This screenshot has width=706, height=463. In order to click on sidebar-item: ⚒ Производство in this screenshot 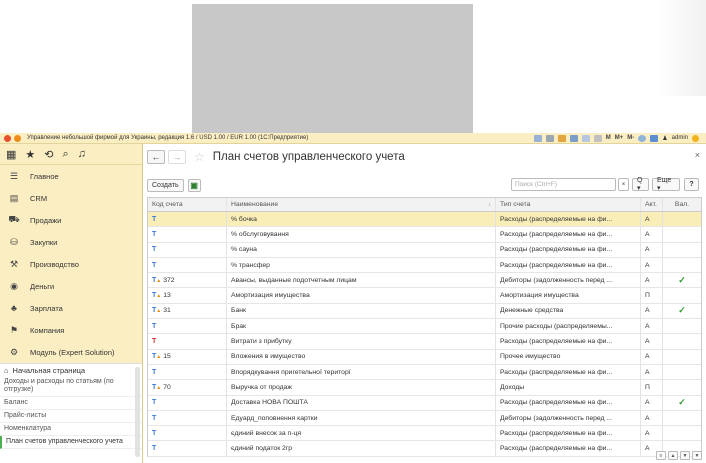, I will do `click(71, 264)`.